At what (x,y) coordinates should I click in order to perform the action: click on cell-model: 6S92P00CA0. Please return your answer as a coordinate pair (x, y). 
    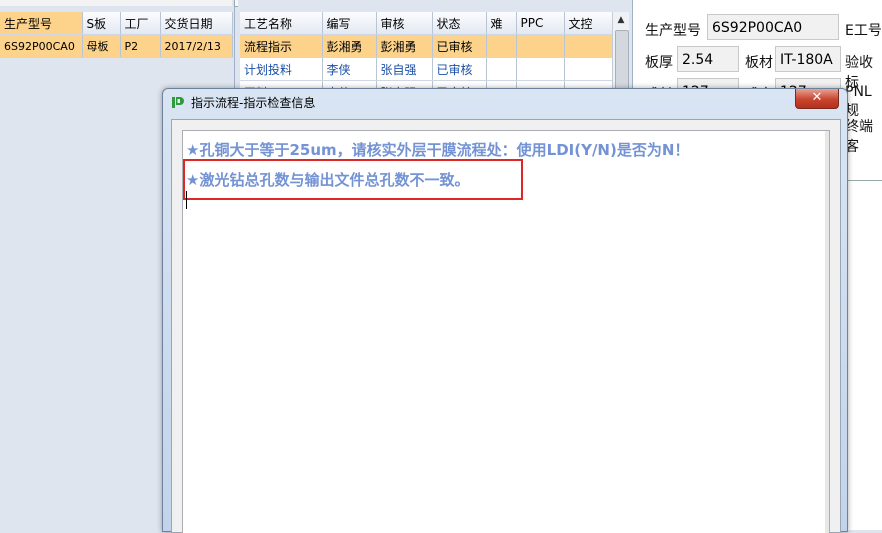
    Looking at the image, I should click on (41, 46).